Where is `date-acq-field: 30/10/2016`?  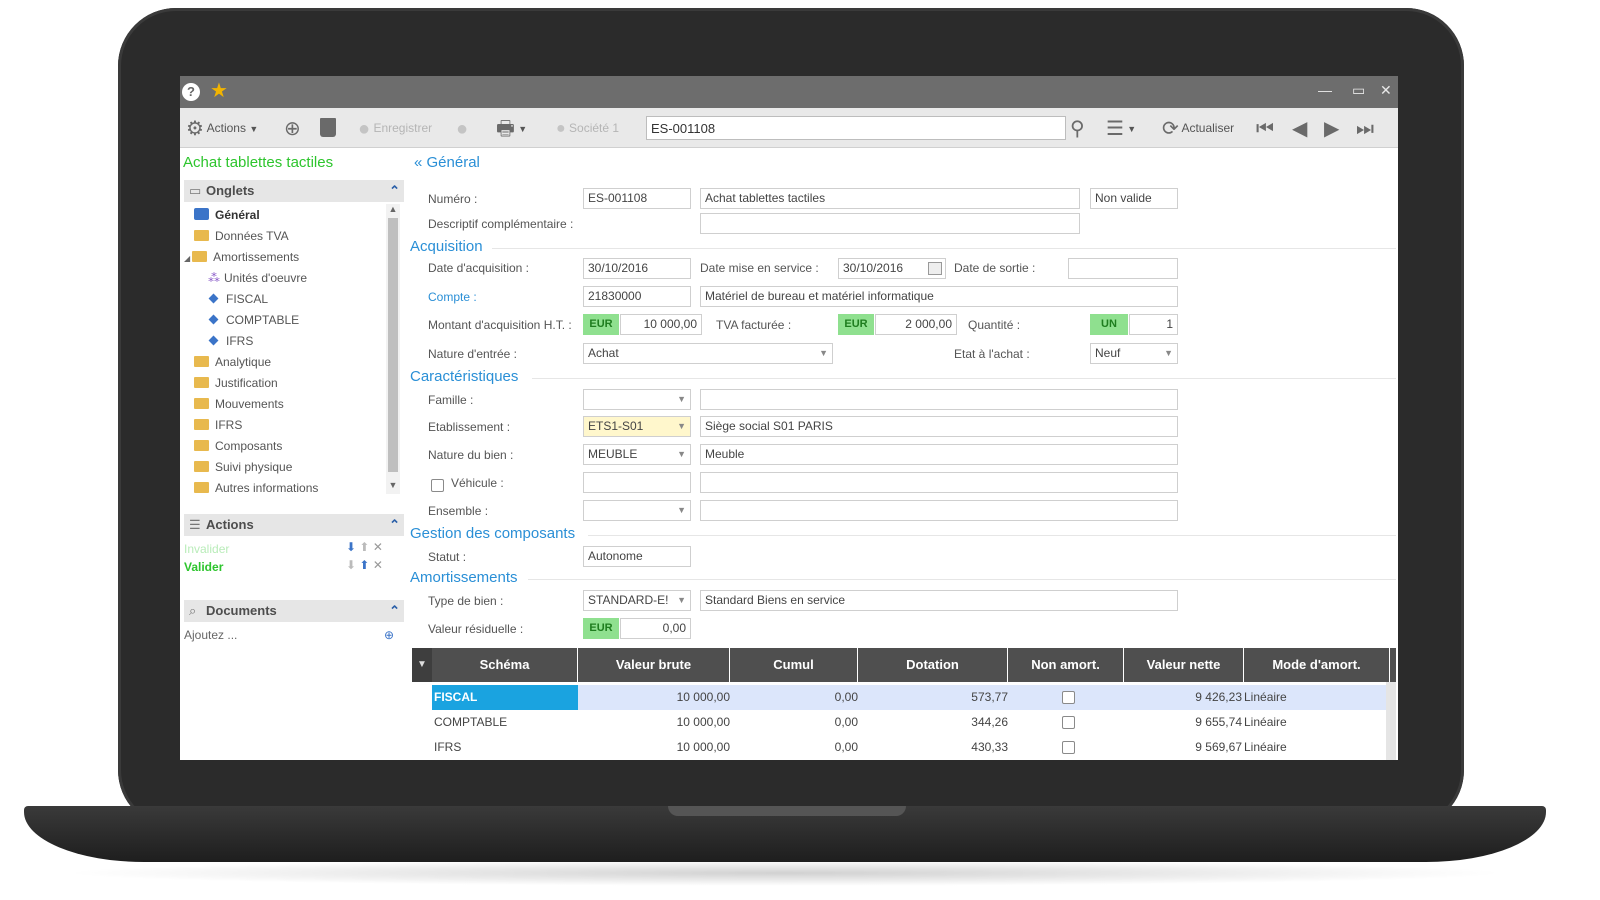
date-acq-field: 30/10/2016 is located at coordinates (637, 268).